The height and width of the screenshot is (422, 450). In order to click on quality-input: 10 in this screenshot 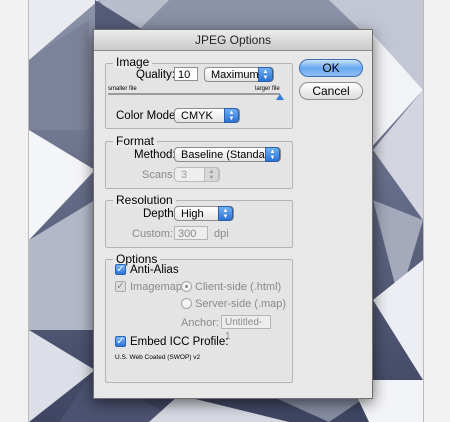, I will do `click(186, 74)`.